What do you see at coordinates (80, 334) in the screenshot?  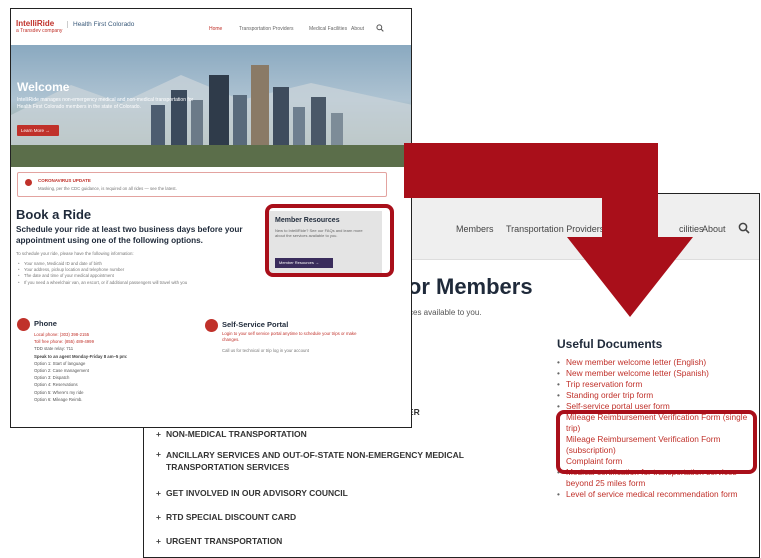 I see `local-phone: Local phone: (303) 398-2155` at bounding box center [80, 334].